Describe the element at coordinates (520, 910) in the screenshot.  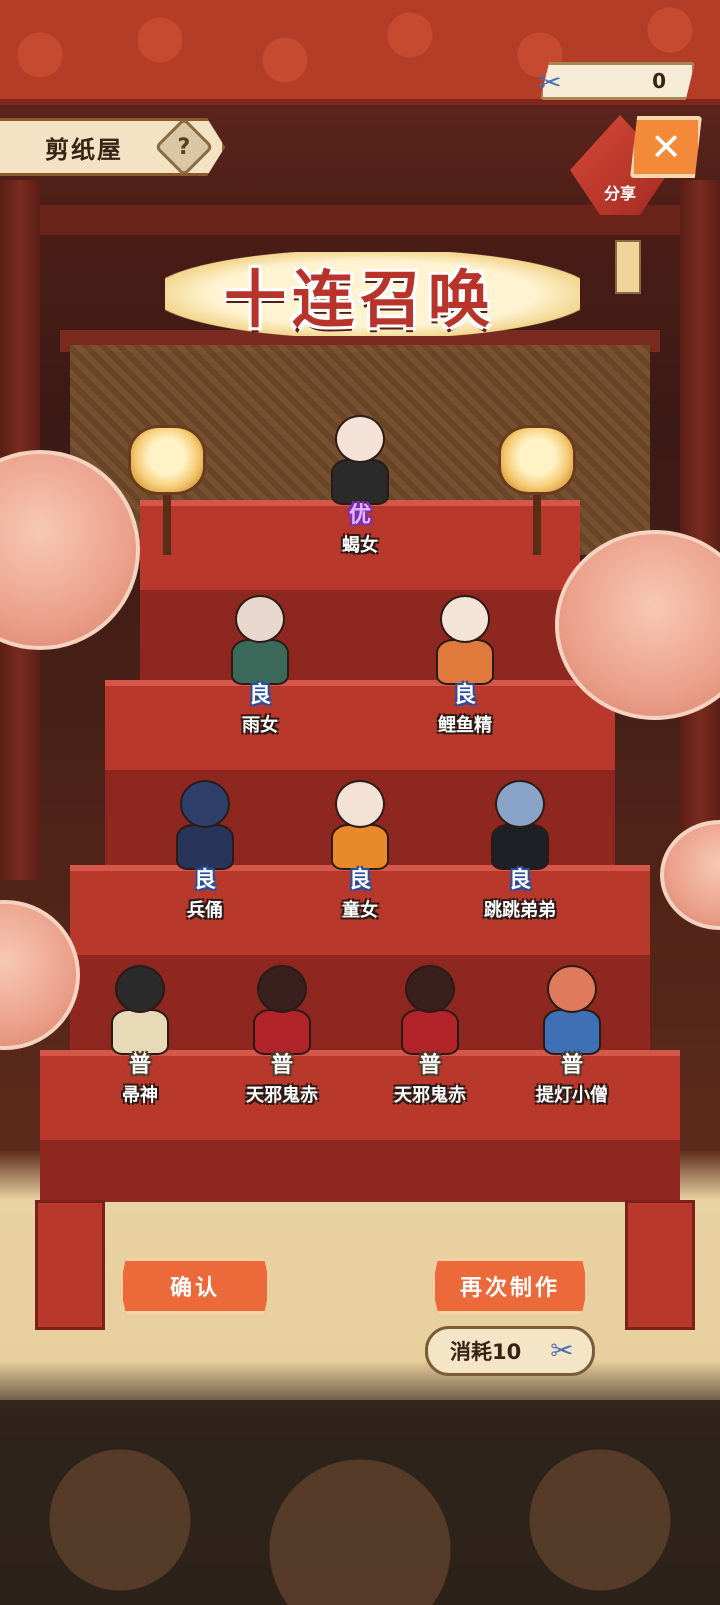
I see `character-name: 跳跳弟弟` at that location.